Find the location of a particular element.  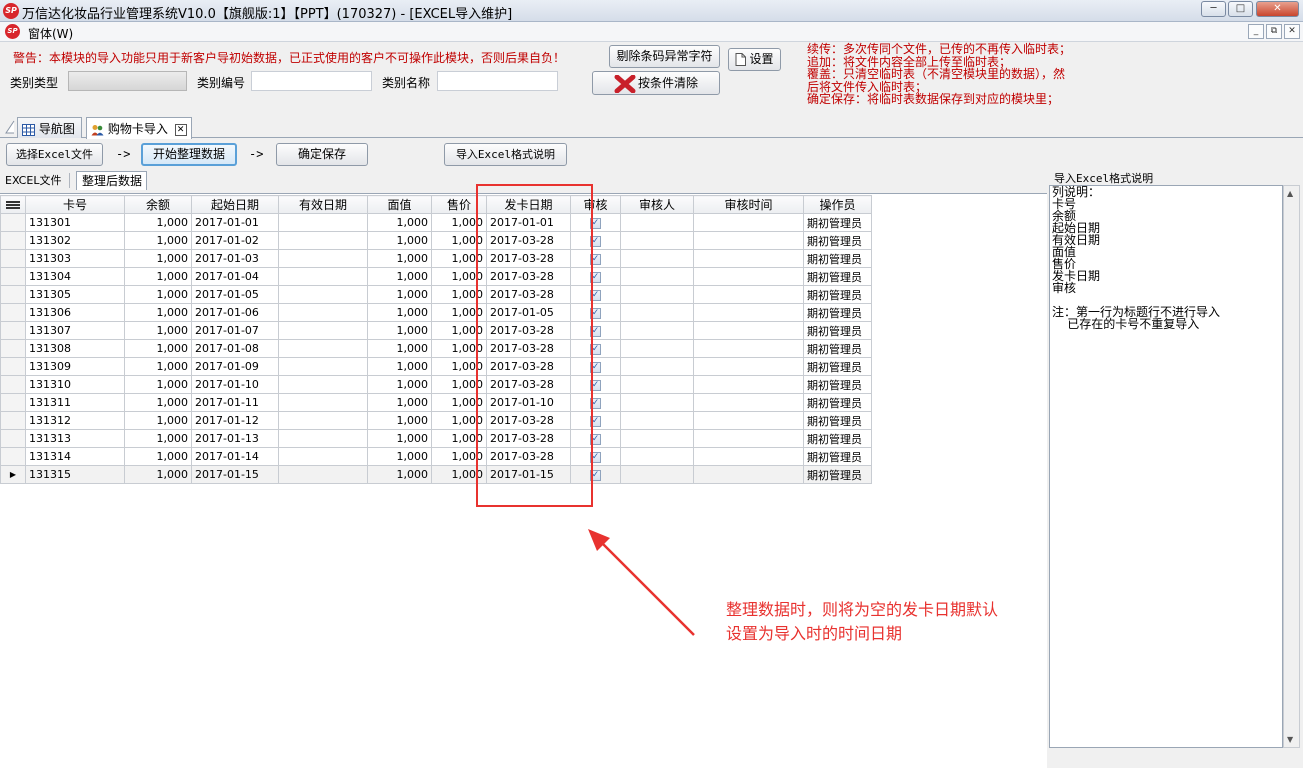

column-header: 有效日期 is located at coordinates (323, 204).